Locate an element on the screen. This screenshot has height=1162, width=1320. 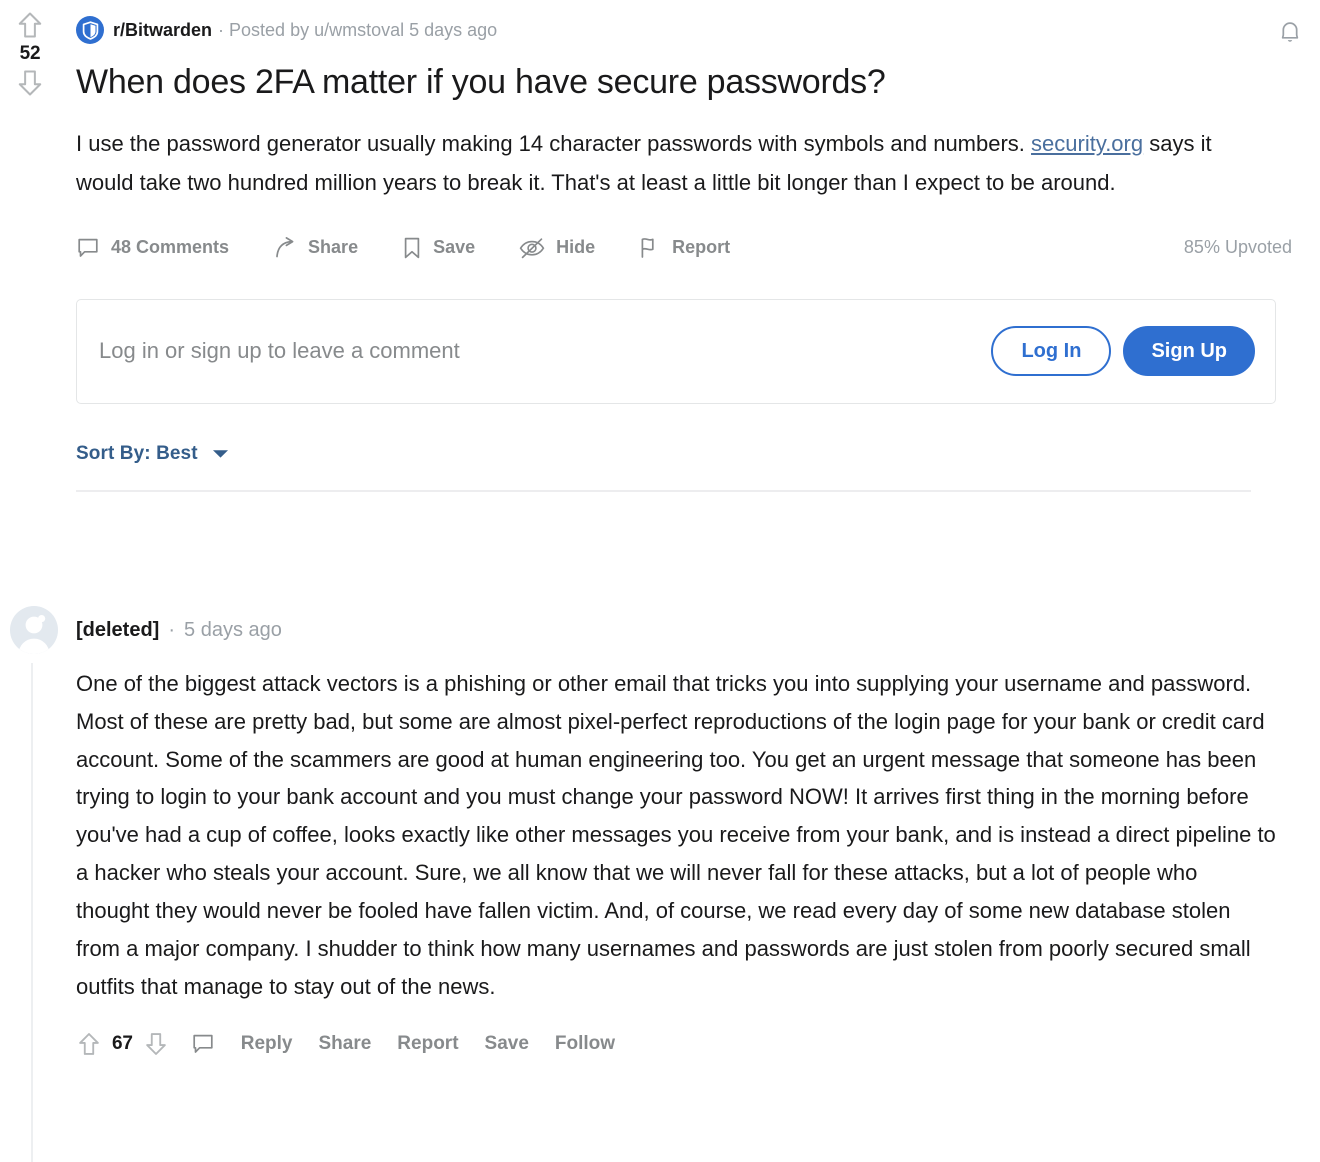
report-button: Report is located at coordinates (684, 248).